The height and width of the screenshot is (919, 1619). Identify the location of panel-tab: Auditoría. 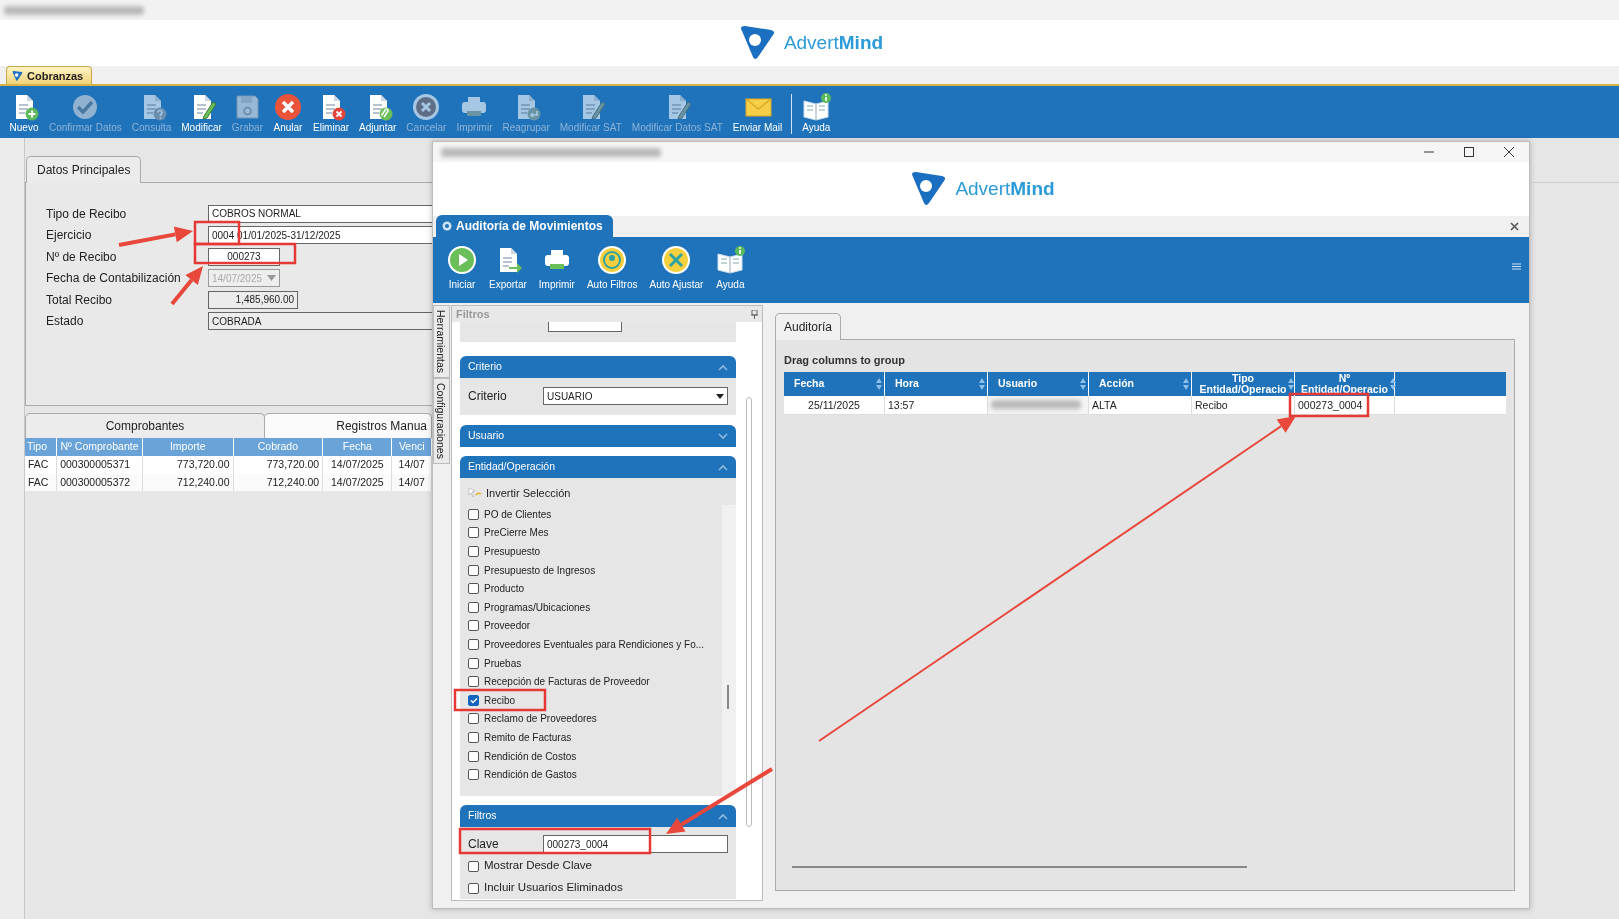
(808, 326).